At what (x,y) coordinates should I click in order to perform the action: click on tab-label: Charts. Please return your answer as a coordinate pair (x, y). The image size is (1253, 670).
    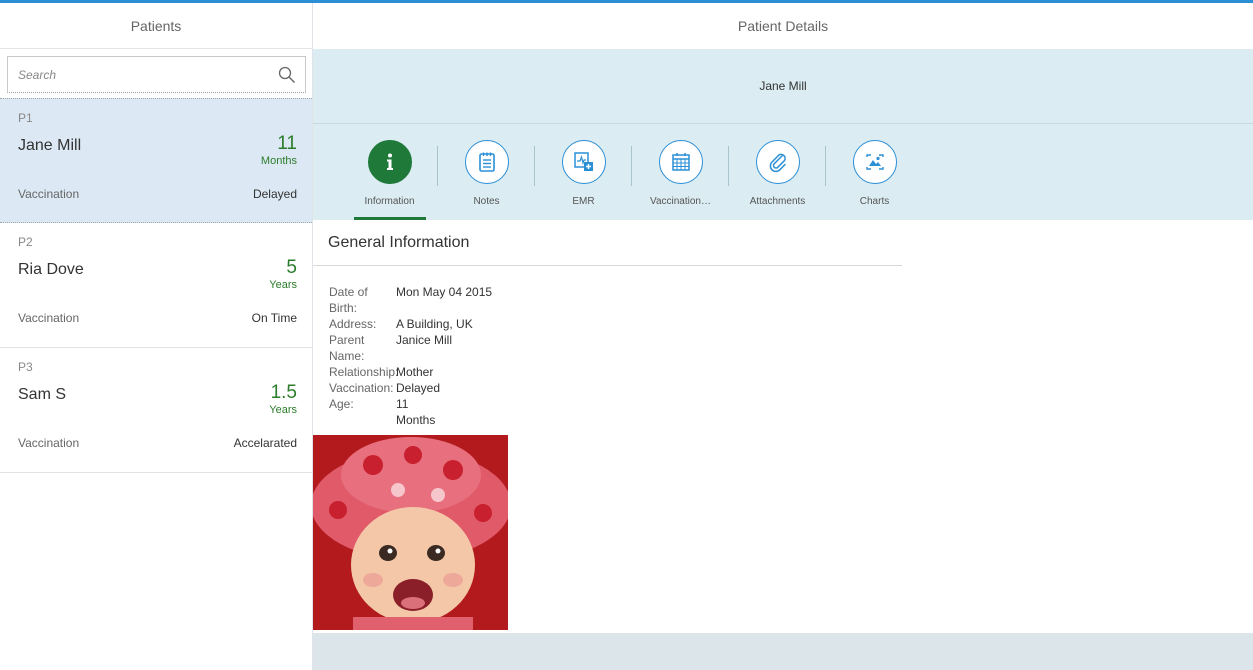
    Looking at the image, I should click on (874, 201).